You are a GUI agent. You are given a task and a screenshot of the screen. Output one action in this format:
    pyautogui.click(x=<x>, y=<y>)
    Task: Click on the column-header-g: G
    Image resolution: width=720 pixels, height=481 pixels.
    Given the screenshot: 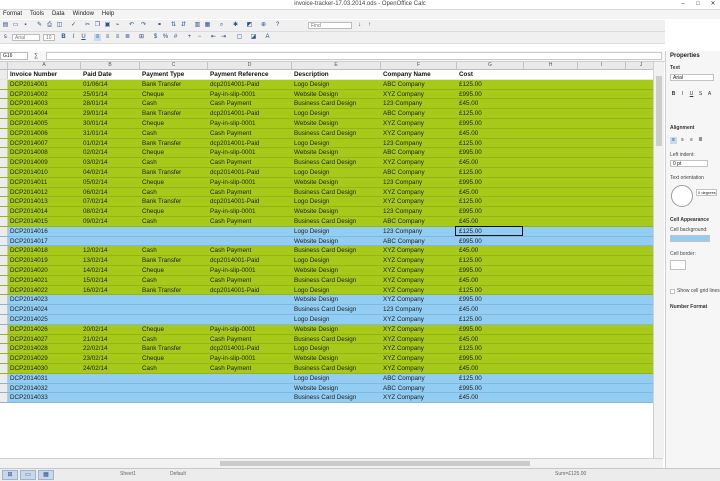 What is the action you would take?
    pyautogui.click(x=490, y=65)
    